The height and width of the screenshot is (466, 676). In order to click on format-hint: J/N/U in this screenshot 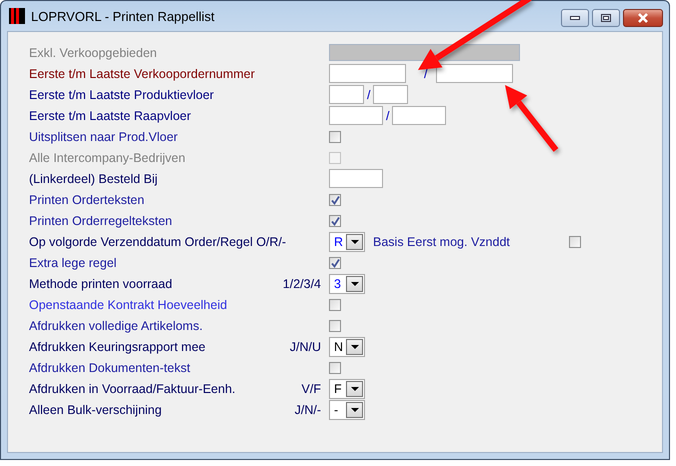, I will do `click(305, 347)`.